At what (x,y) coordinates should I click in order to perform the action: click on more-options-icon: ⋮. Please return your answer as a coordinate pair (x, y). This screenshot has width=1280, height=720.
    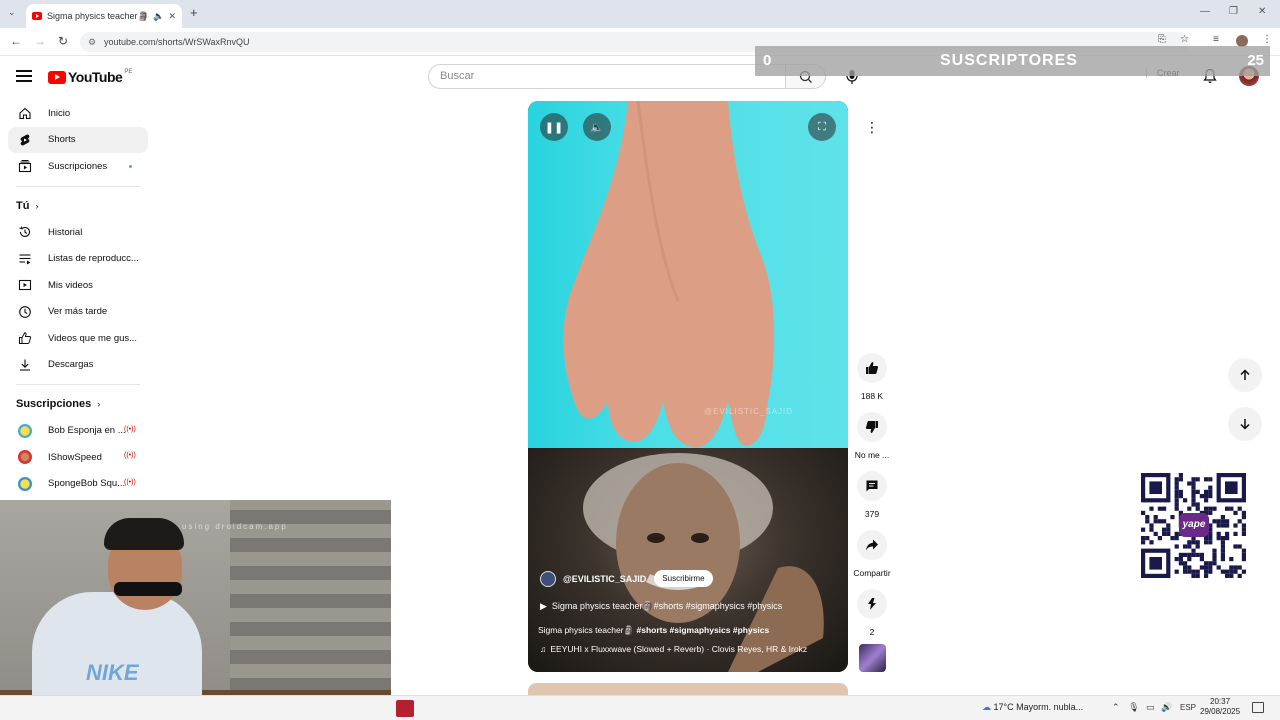
    Looking at the image, I should click on (872, 127).